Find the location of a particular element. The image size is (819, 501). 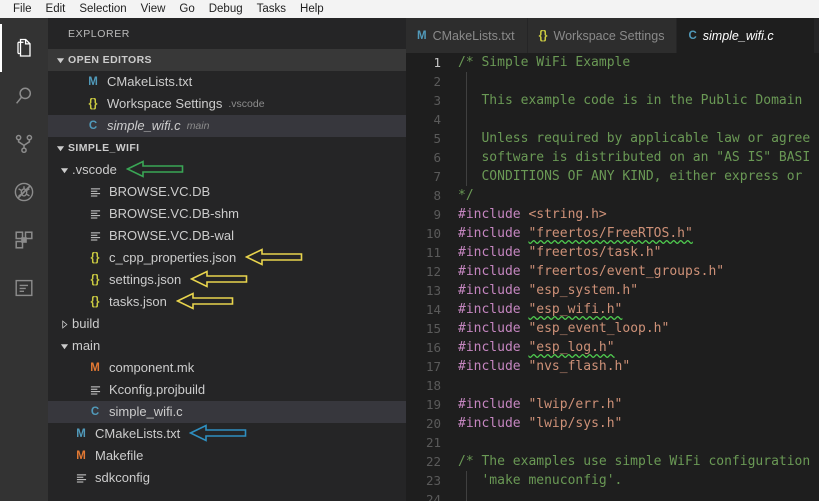

editor-tab: M CMakeLists.txt is located at coordinates (467, 35).